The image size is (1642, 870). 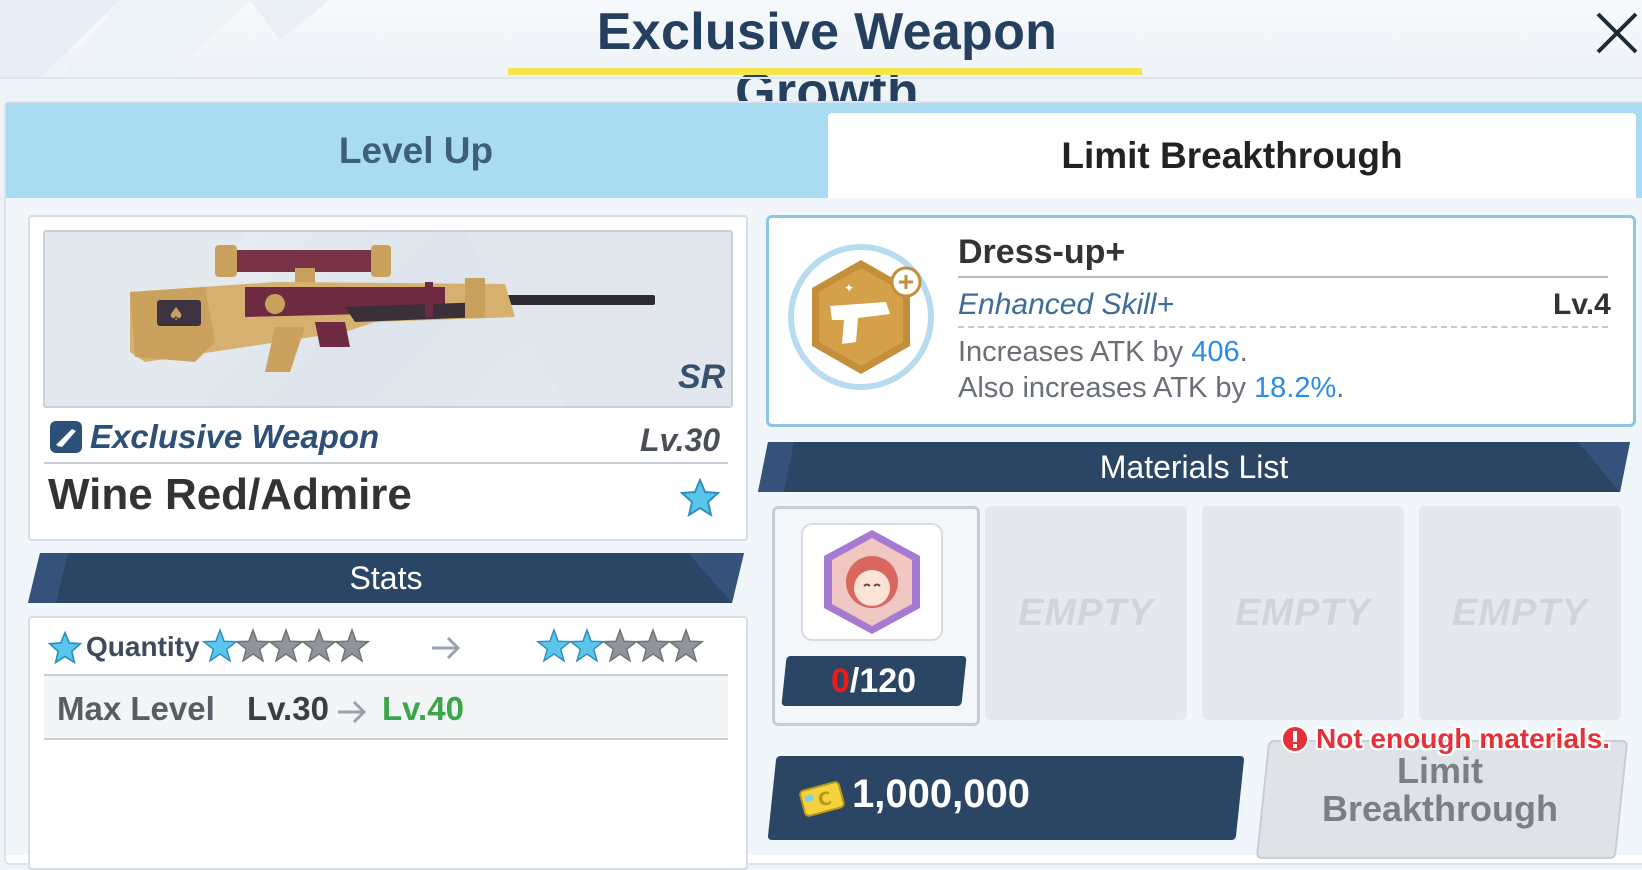 I want to click on max-level-current: Lv.30, so click(x=288, y=708).